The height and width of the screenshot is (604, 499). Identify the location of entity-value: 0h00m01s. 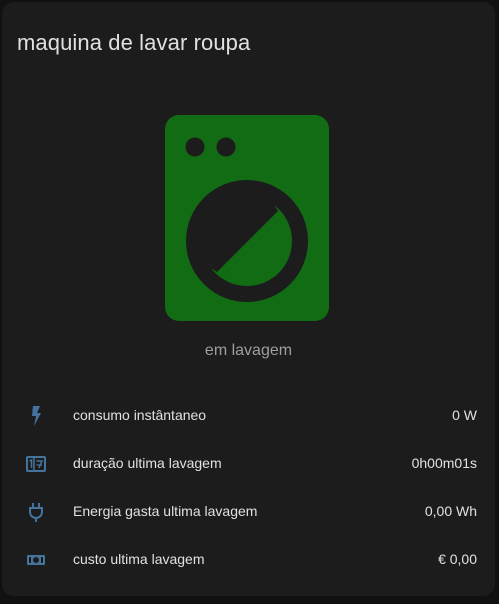
(444, 463).